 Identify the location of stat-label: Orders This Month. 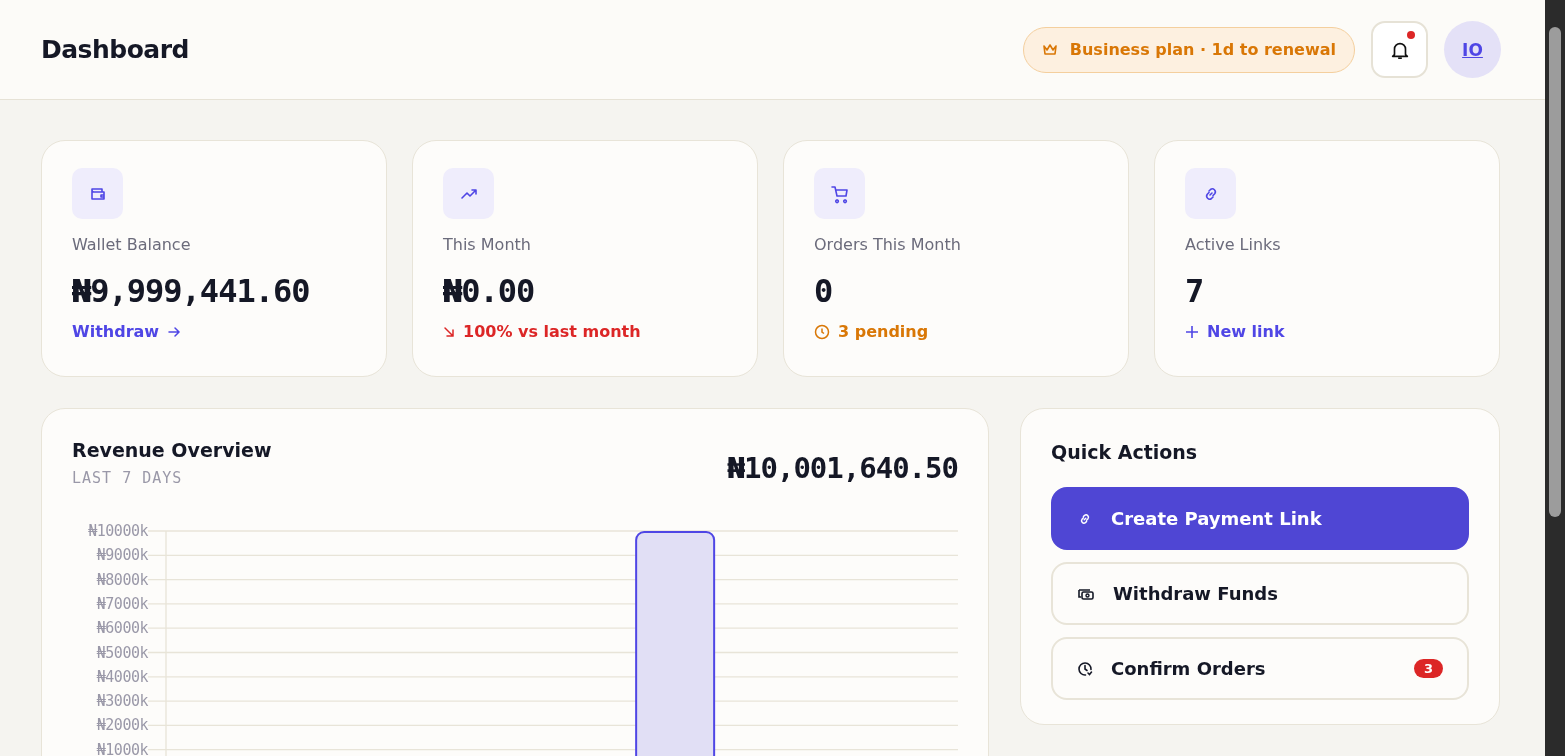
(888, 244).